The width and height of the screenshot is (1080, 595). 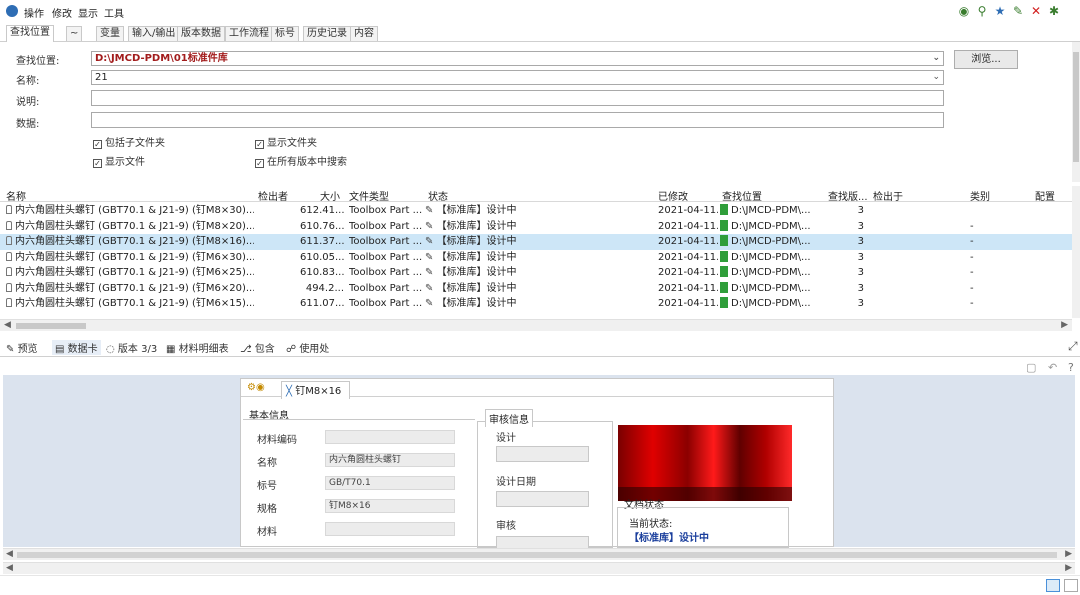 I want to click on grid-horizontal-scrollbar: ◀ ▶, so click(x=536, y=325).